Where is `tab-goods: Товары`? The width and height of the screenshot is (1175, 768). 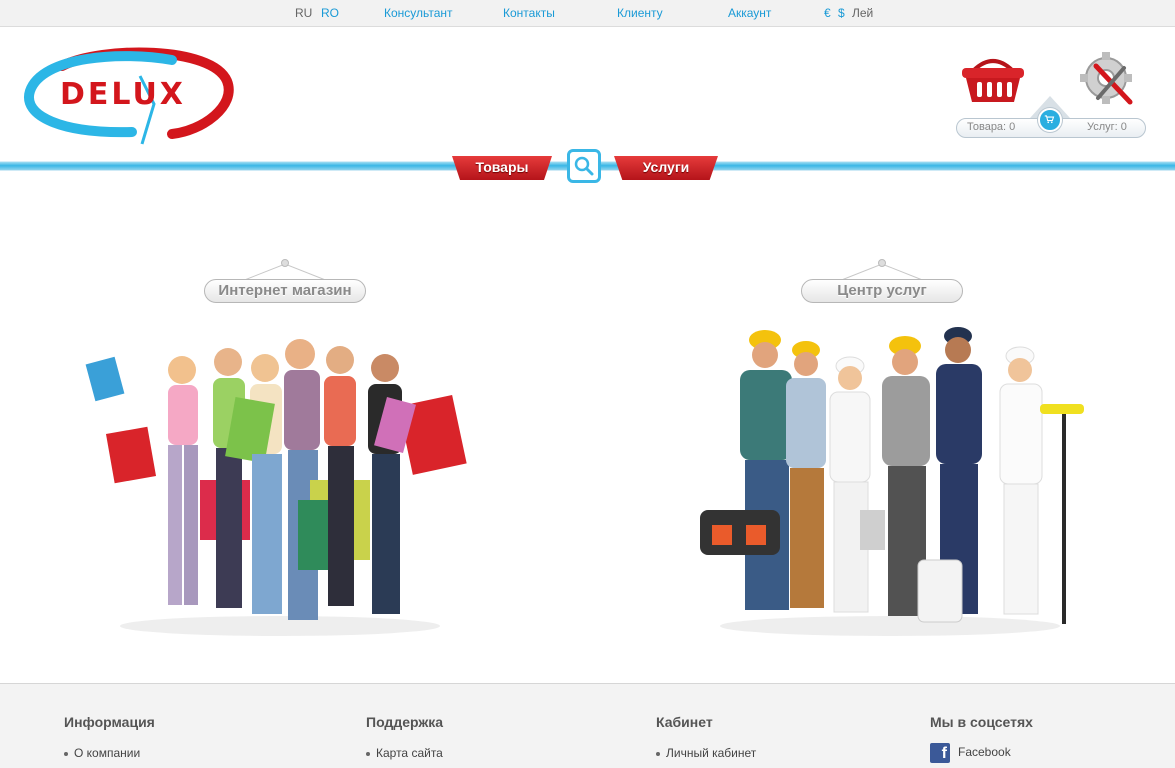
tab-goods: Товары is located at coordinates (502, 168).